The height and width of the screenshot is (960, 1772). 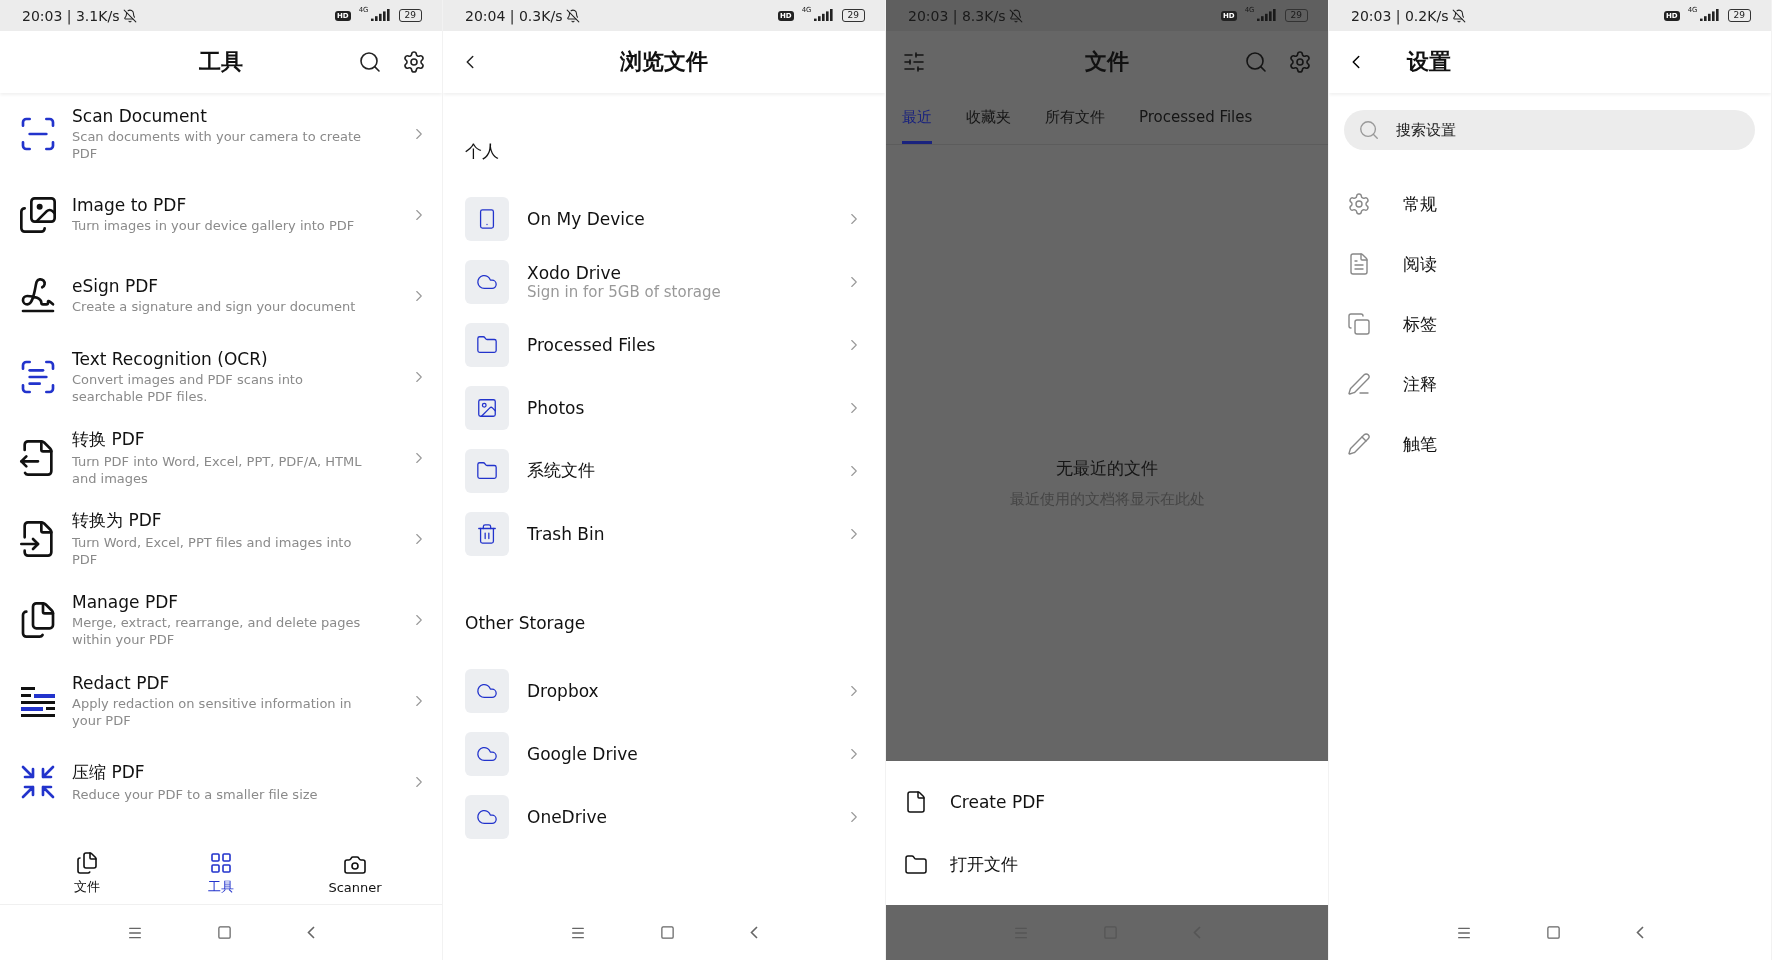 What do you see at coordinates (487, 533) in the screenshot?
I see `trash-icon` at bounding box center [487, 533].